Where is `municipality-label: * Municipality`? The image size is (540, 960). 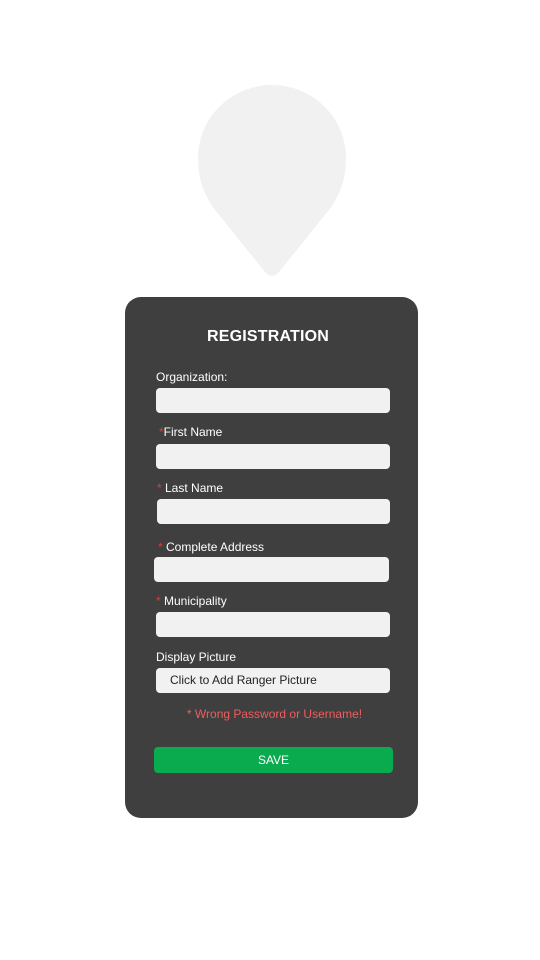
municipality-label: * Municipality is located at coordinates (191, 601).